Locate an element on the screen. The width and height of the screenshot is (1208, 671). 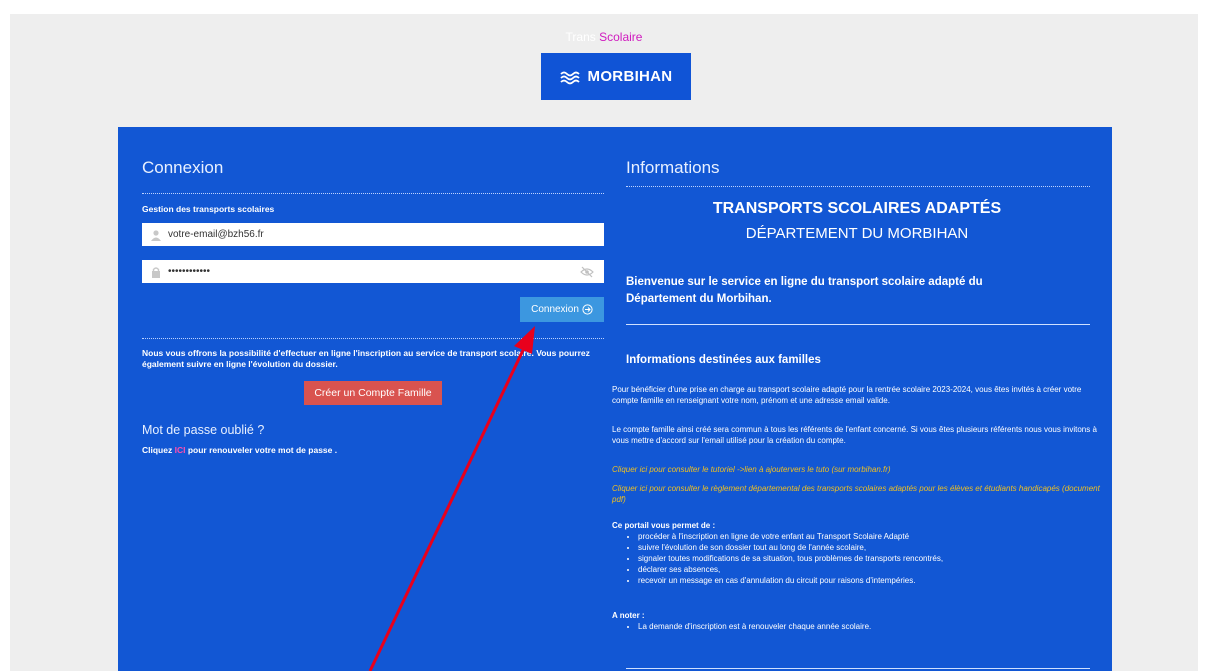
annotation-arrow is located at coordinates (451, 498).